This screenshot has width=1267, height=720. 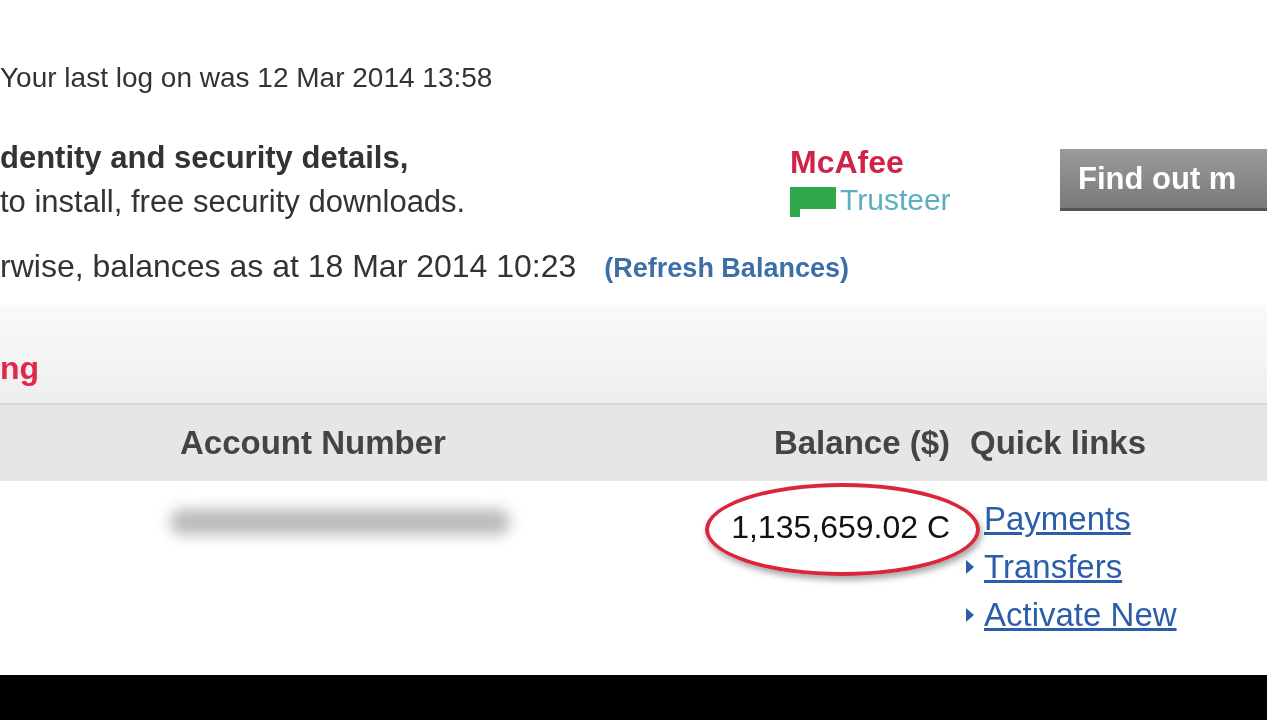 What do you see at coordinates (20, 368) in the screenshot?
I see `section-title: ng` at bounding box center [20, 368].